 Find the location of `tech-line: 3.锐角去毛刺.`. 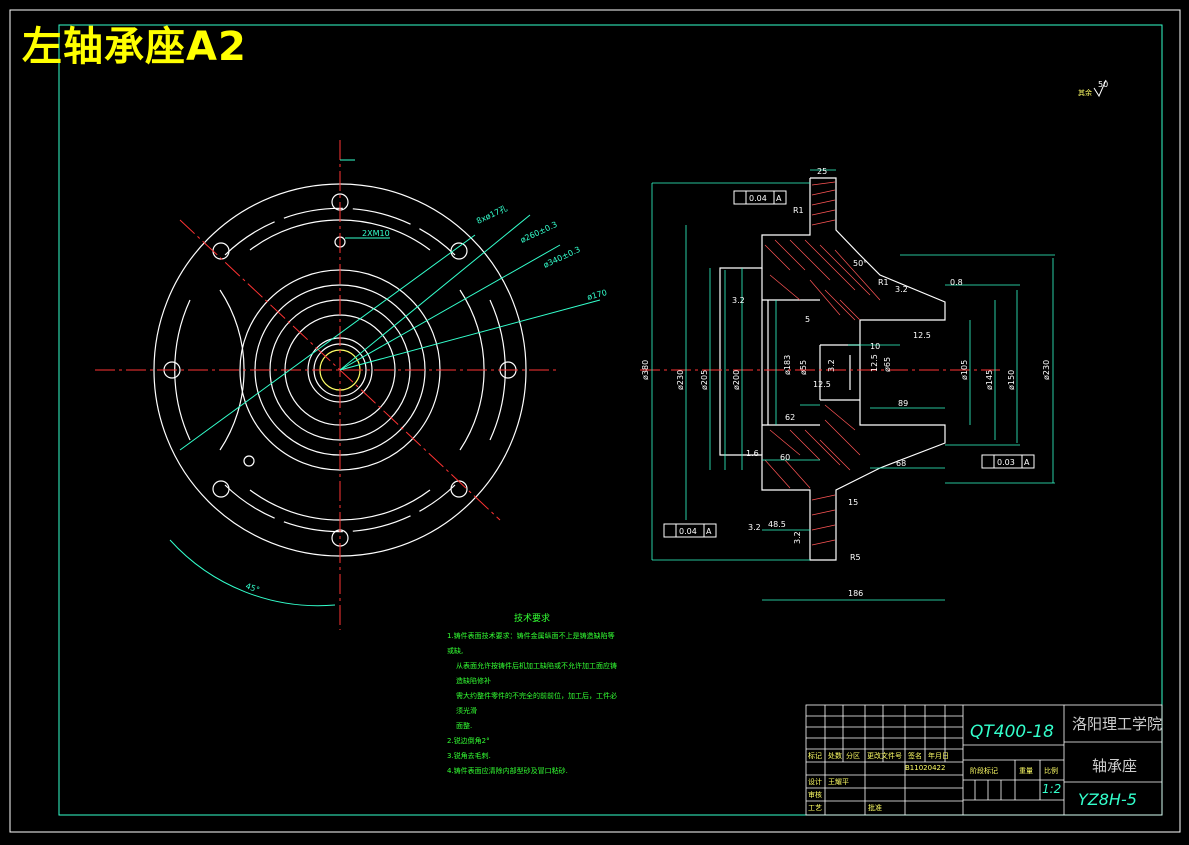

tech-line: 3.锐角去毛刺. is located at coordinates (469, 756).